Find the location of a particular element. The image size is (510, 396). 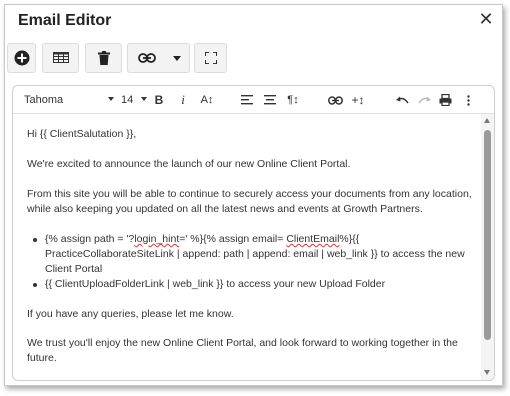

add-button is located at coordinates (21, 58).